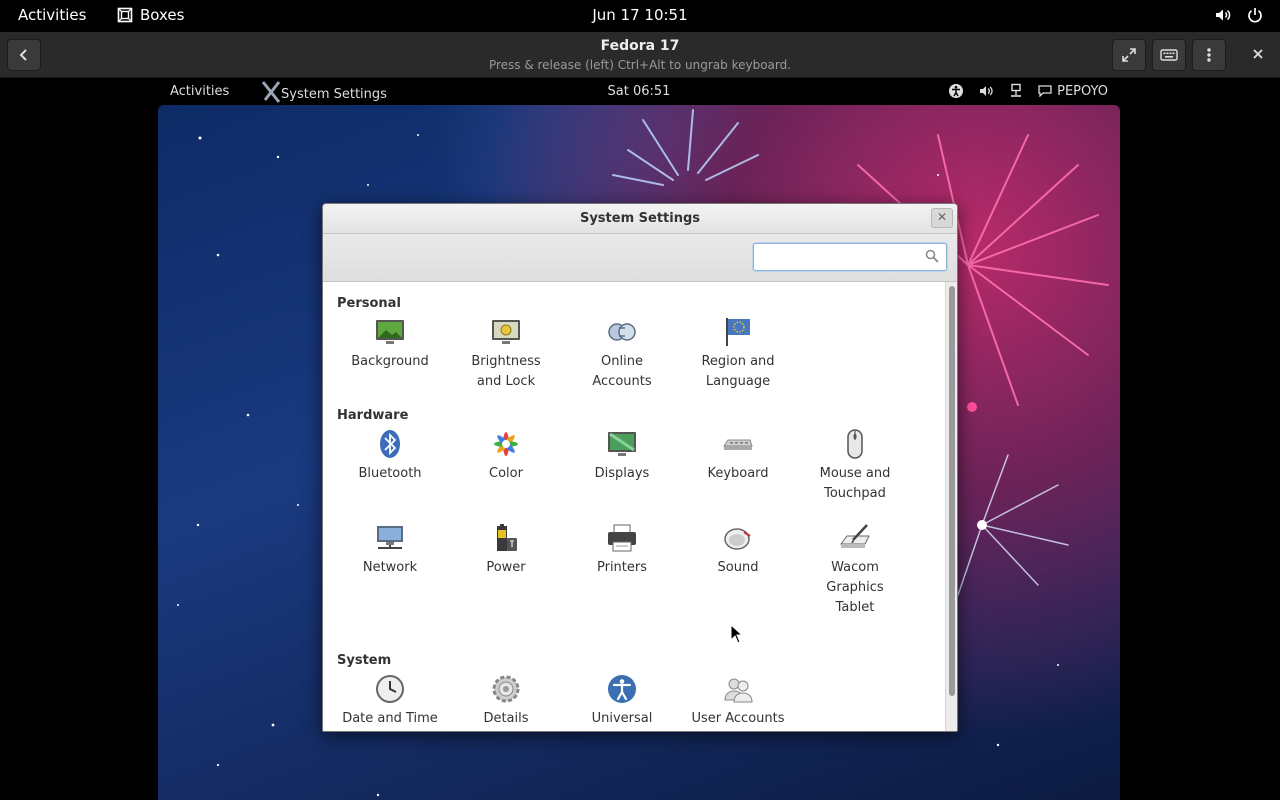 This screenshot has width=1280, height=800. Describe the element at coordinates (390, 473) in the screenshot. I see `item-label: Bluetooth` at that location.